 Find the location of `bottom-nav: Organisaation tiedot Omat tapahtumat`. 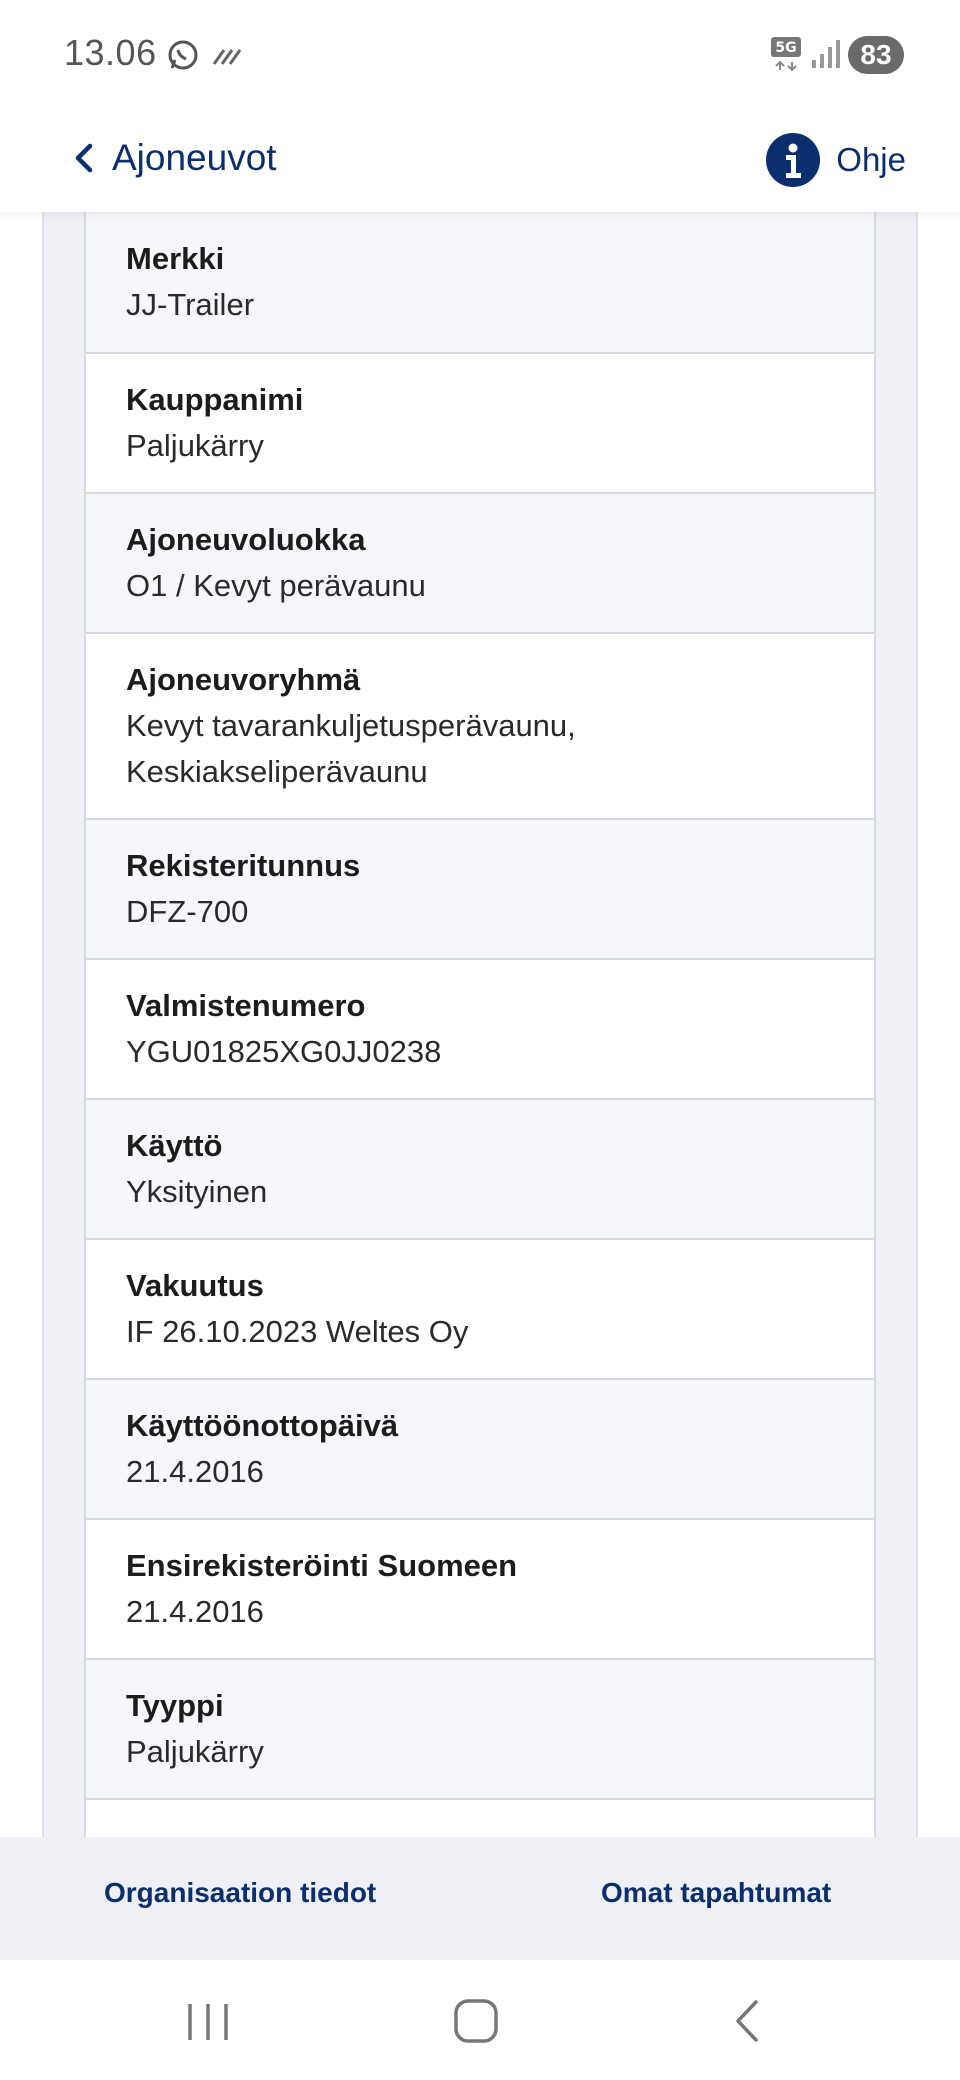

bottom-nav: Organisaation tiedot Omat tapahtumat is located at coordinates (480, 1898).